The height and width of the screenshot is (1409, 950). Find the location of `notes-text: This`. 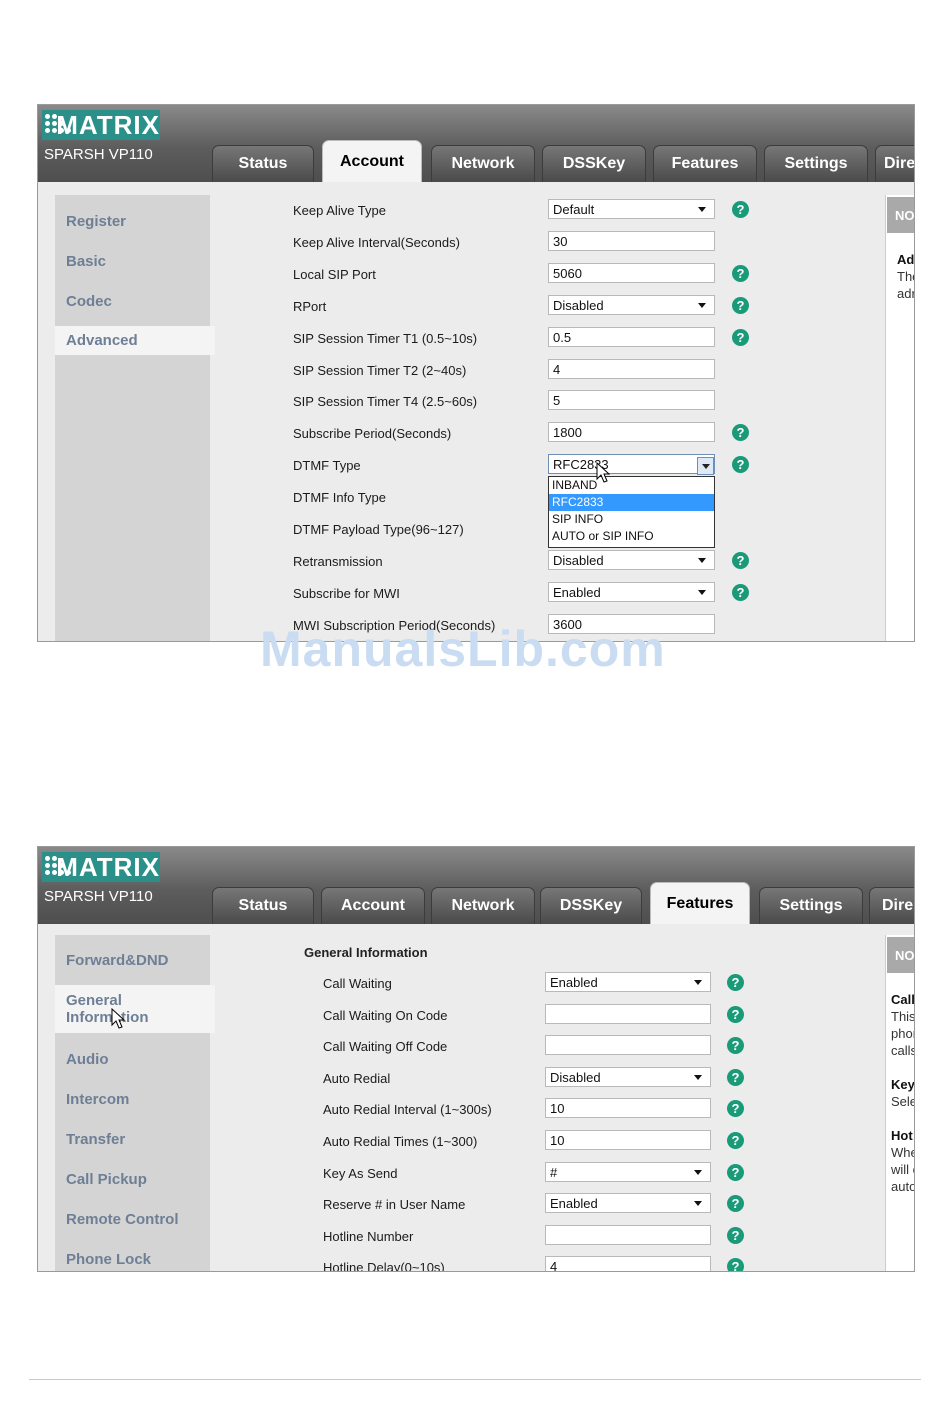

notes-text: This is located at coordinates (903, 1016).